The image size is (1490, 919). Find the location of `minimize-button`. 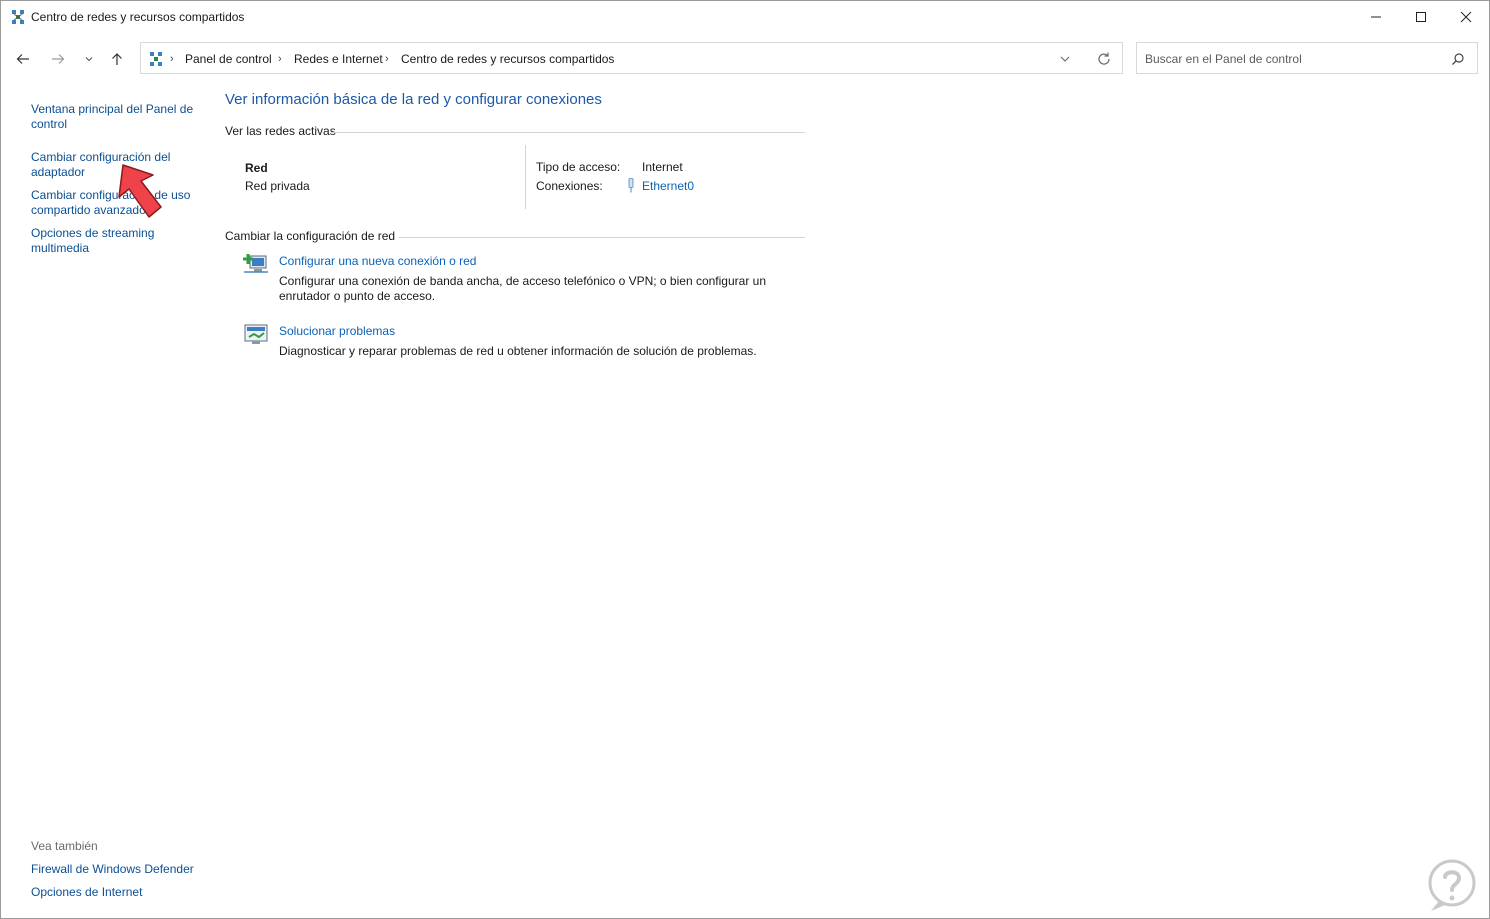

minimize-button is located at coordinates (1376, 17).